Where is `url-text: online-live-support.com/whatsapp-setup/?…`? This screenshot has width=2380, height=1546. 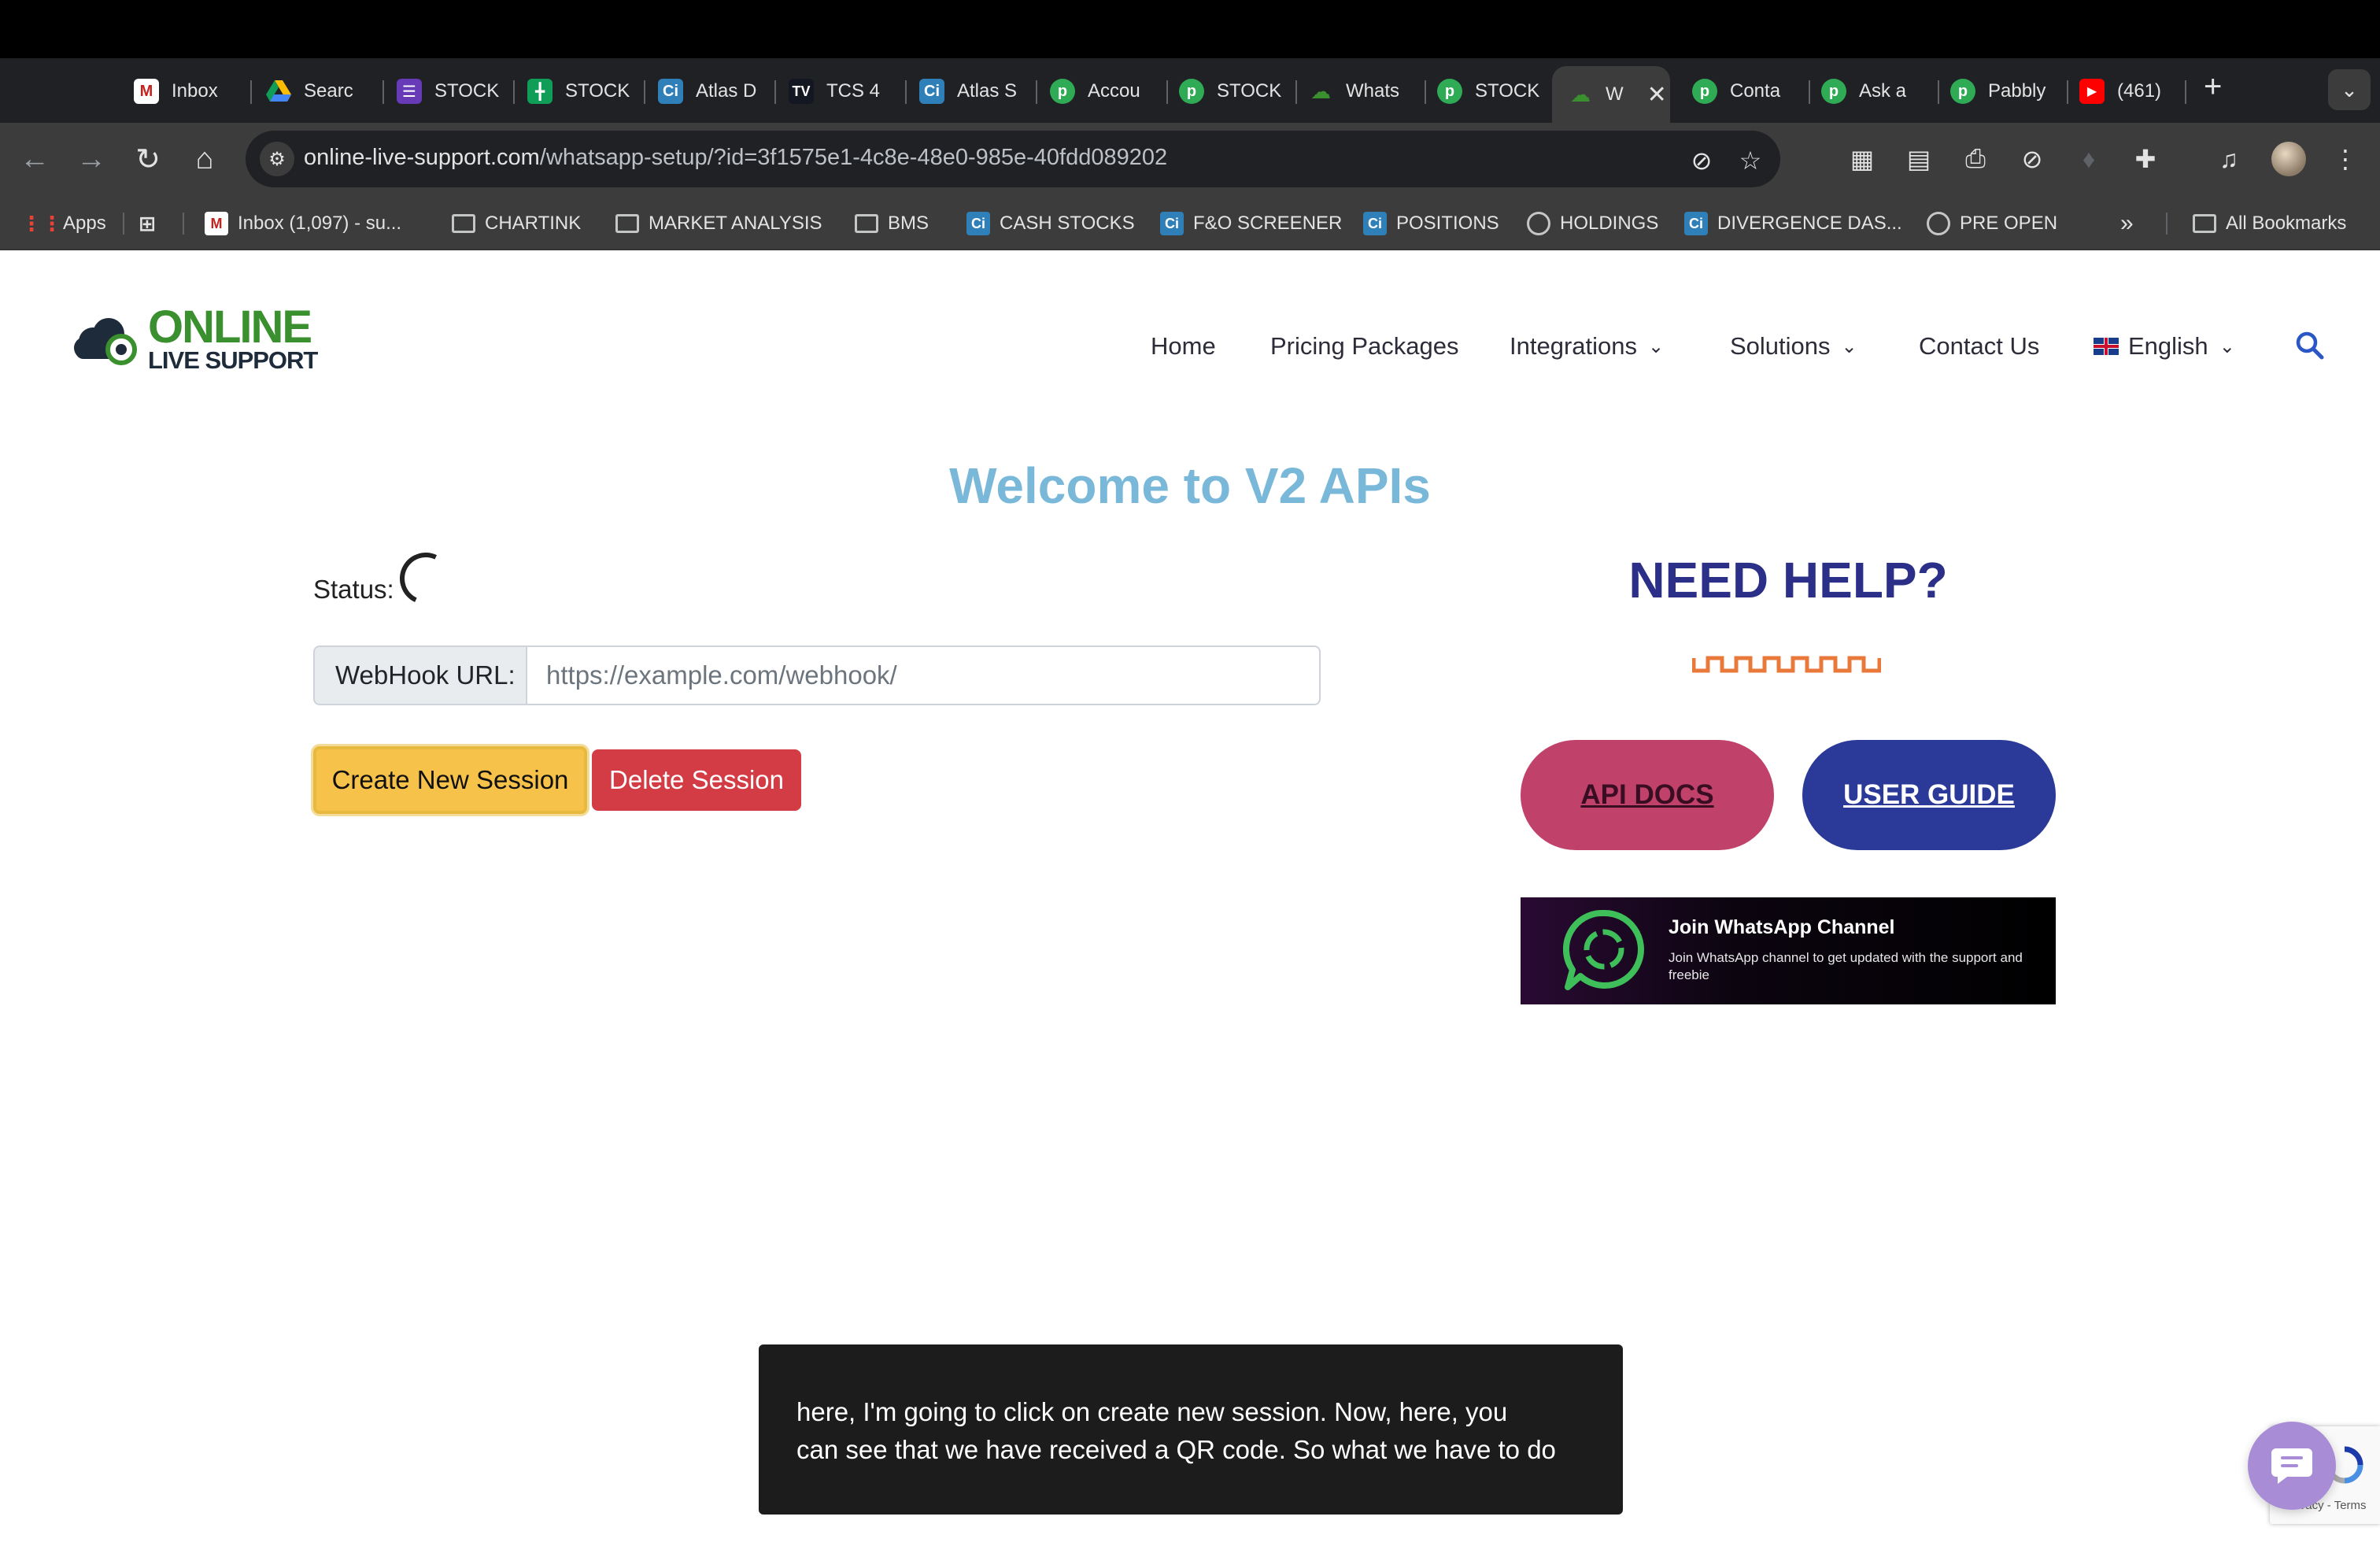 url-text: online-live-support.com/whatsapp-setup/?… is located at coordinates (735, 158).